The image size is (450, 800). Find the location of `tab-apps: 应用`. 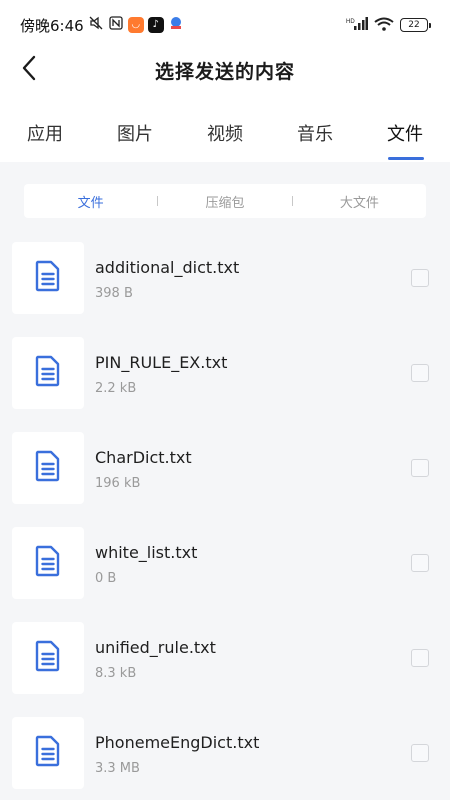

tab-apps: 应用 is located at coordinates (45, 133).